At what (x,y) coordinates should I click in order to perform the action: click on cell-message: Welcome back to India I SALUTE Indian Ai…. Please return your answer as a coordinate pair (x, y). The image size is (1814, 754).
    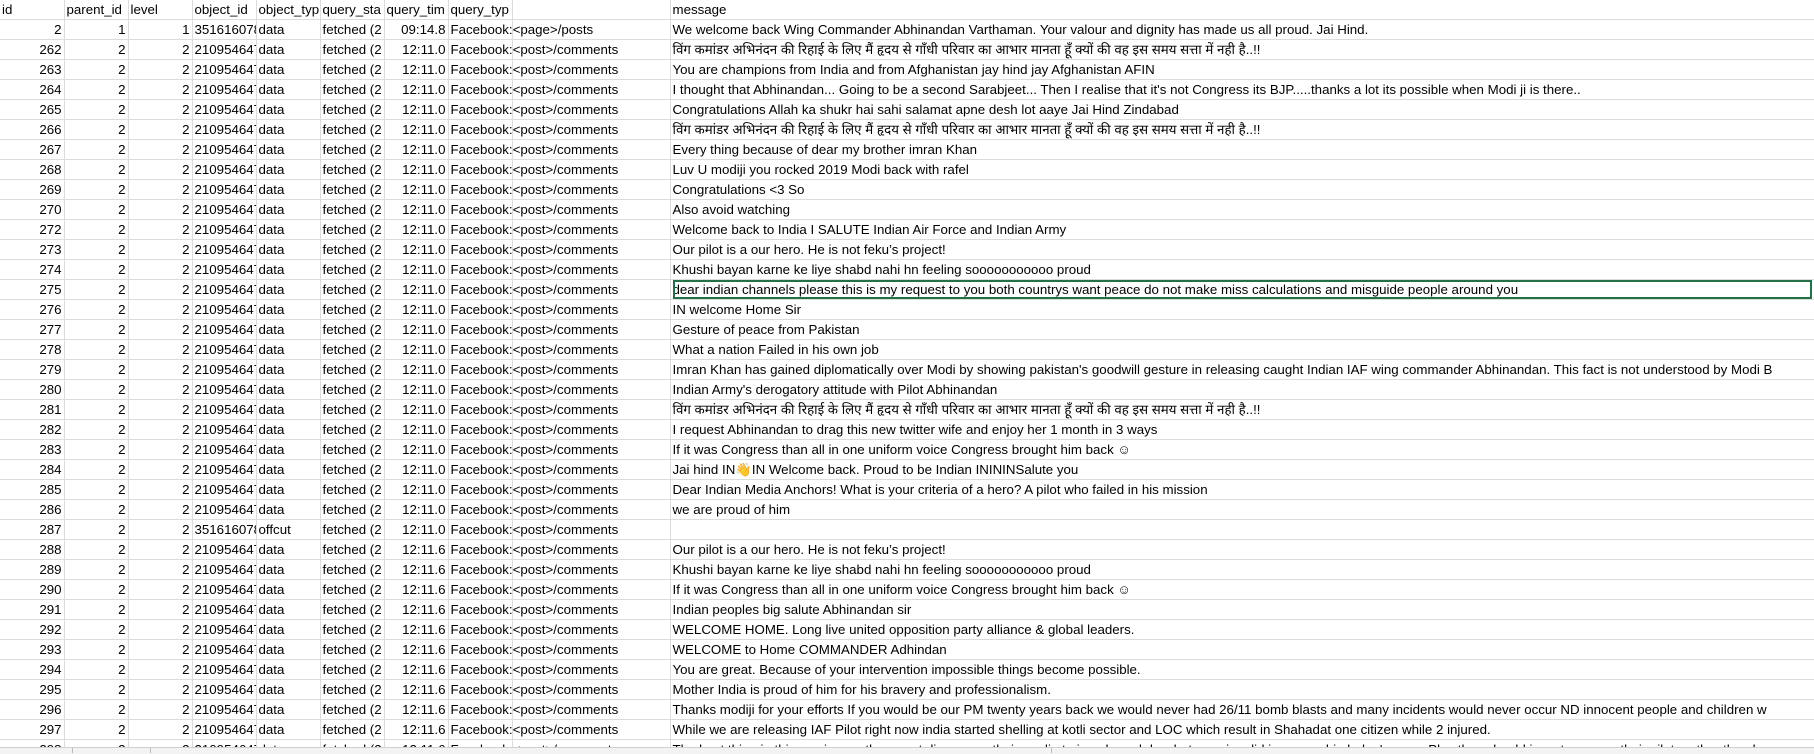
    Looking at the image, I should click on (1242, 229).